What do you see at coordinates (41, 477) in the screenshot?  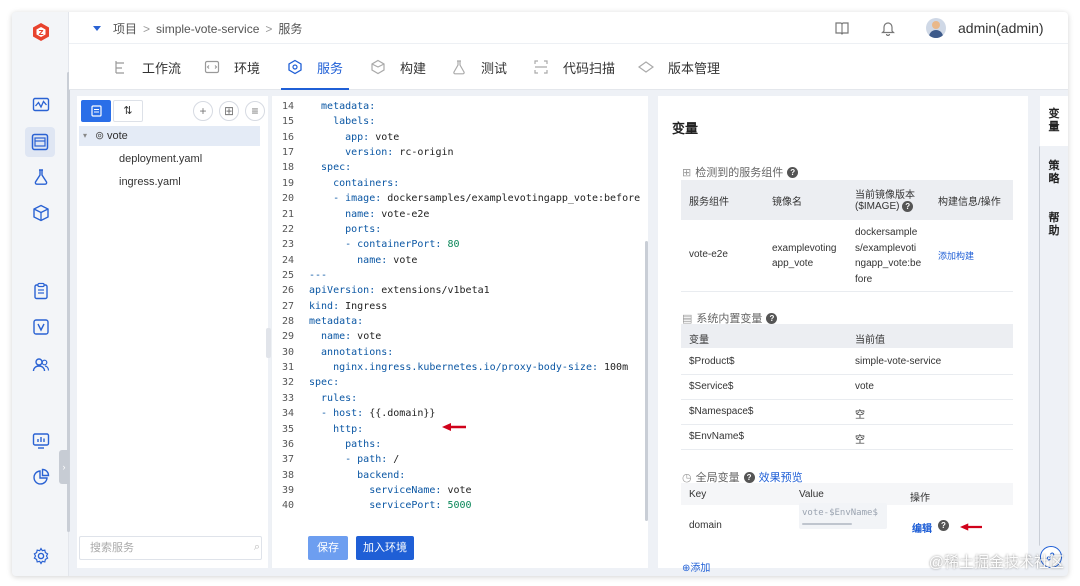 I see `pie-chart-icon` at bounding box center [41, 477].